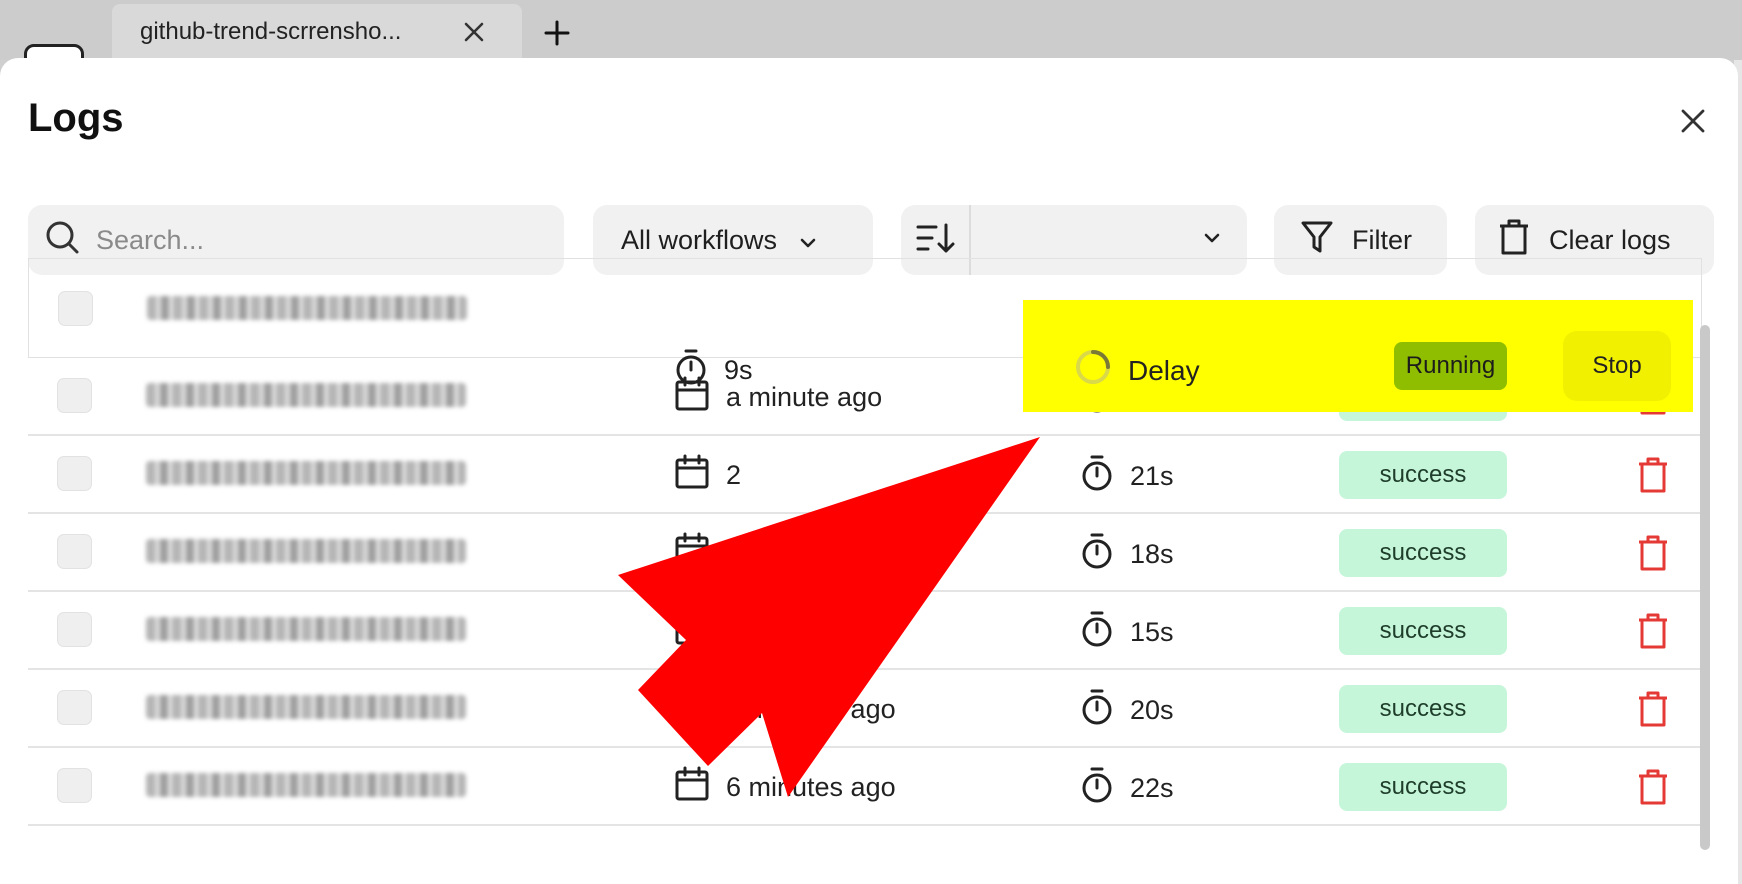 This screenshot has height=884, width=1742. I want to click on clear-logs-label: Clear logs, so click(1610, 239).